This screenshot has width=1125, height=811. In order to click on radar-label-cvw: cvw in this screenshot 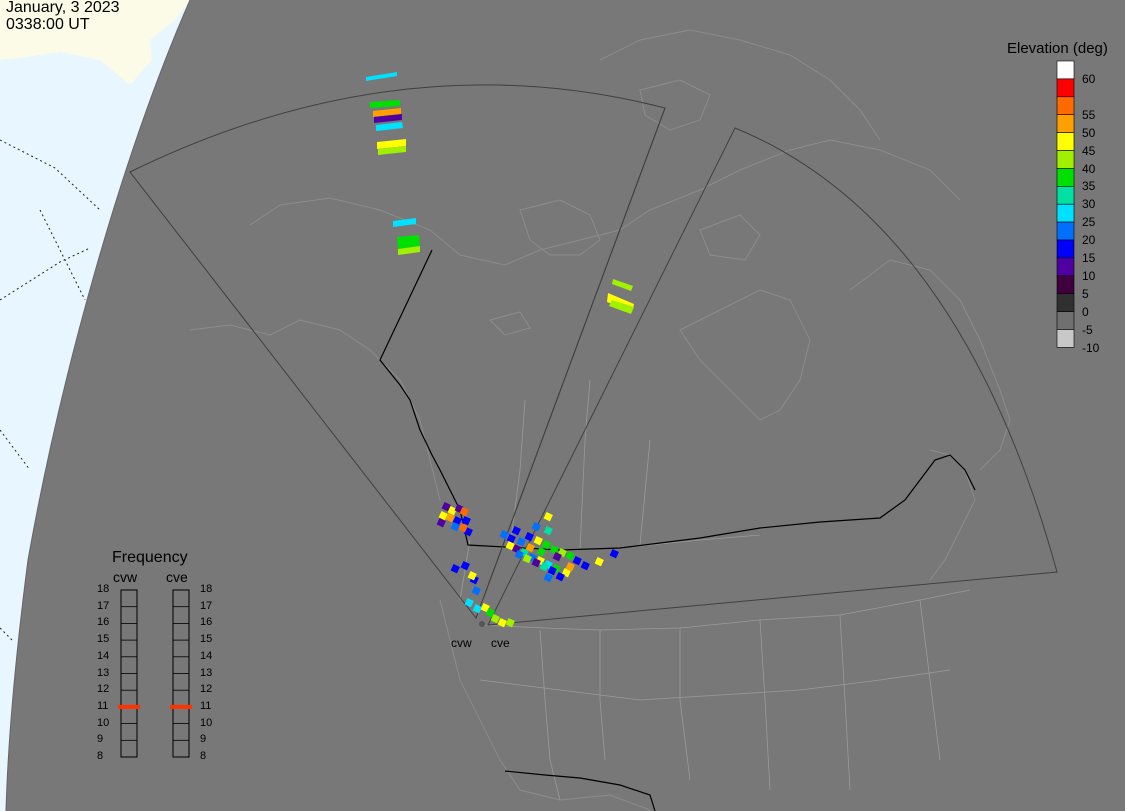, I will do `click(461, 643)`.